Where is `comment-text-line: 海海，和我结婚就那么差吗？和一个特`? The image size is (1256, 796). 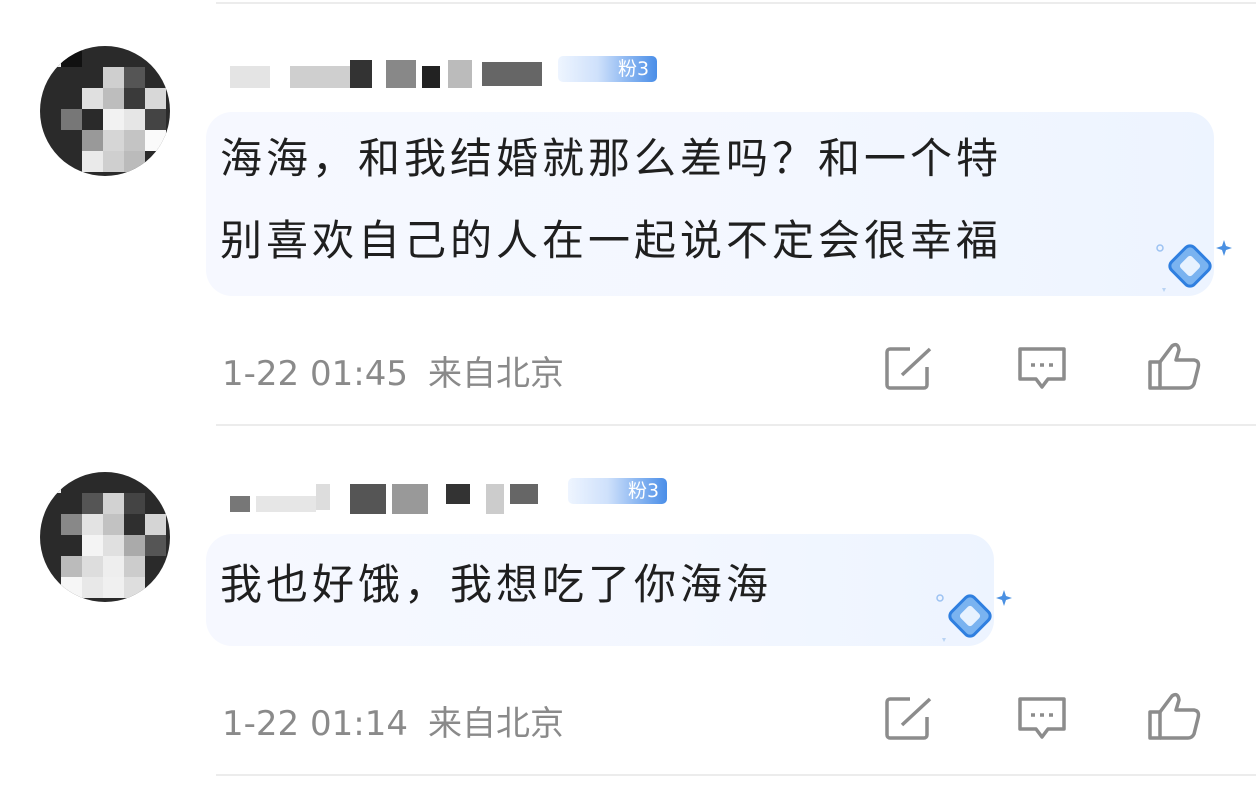
comment-text-line: 海海，和我结婚就那么差吗？和一个特 is located at coordinates (611, 158).